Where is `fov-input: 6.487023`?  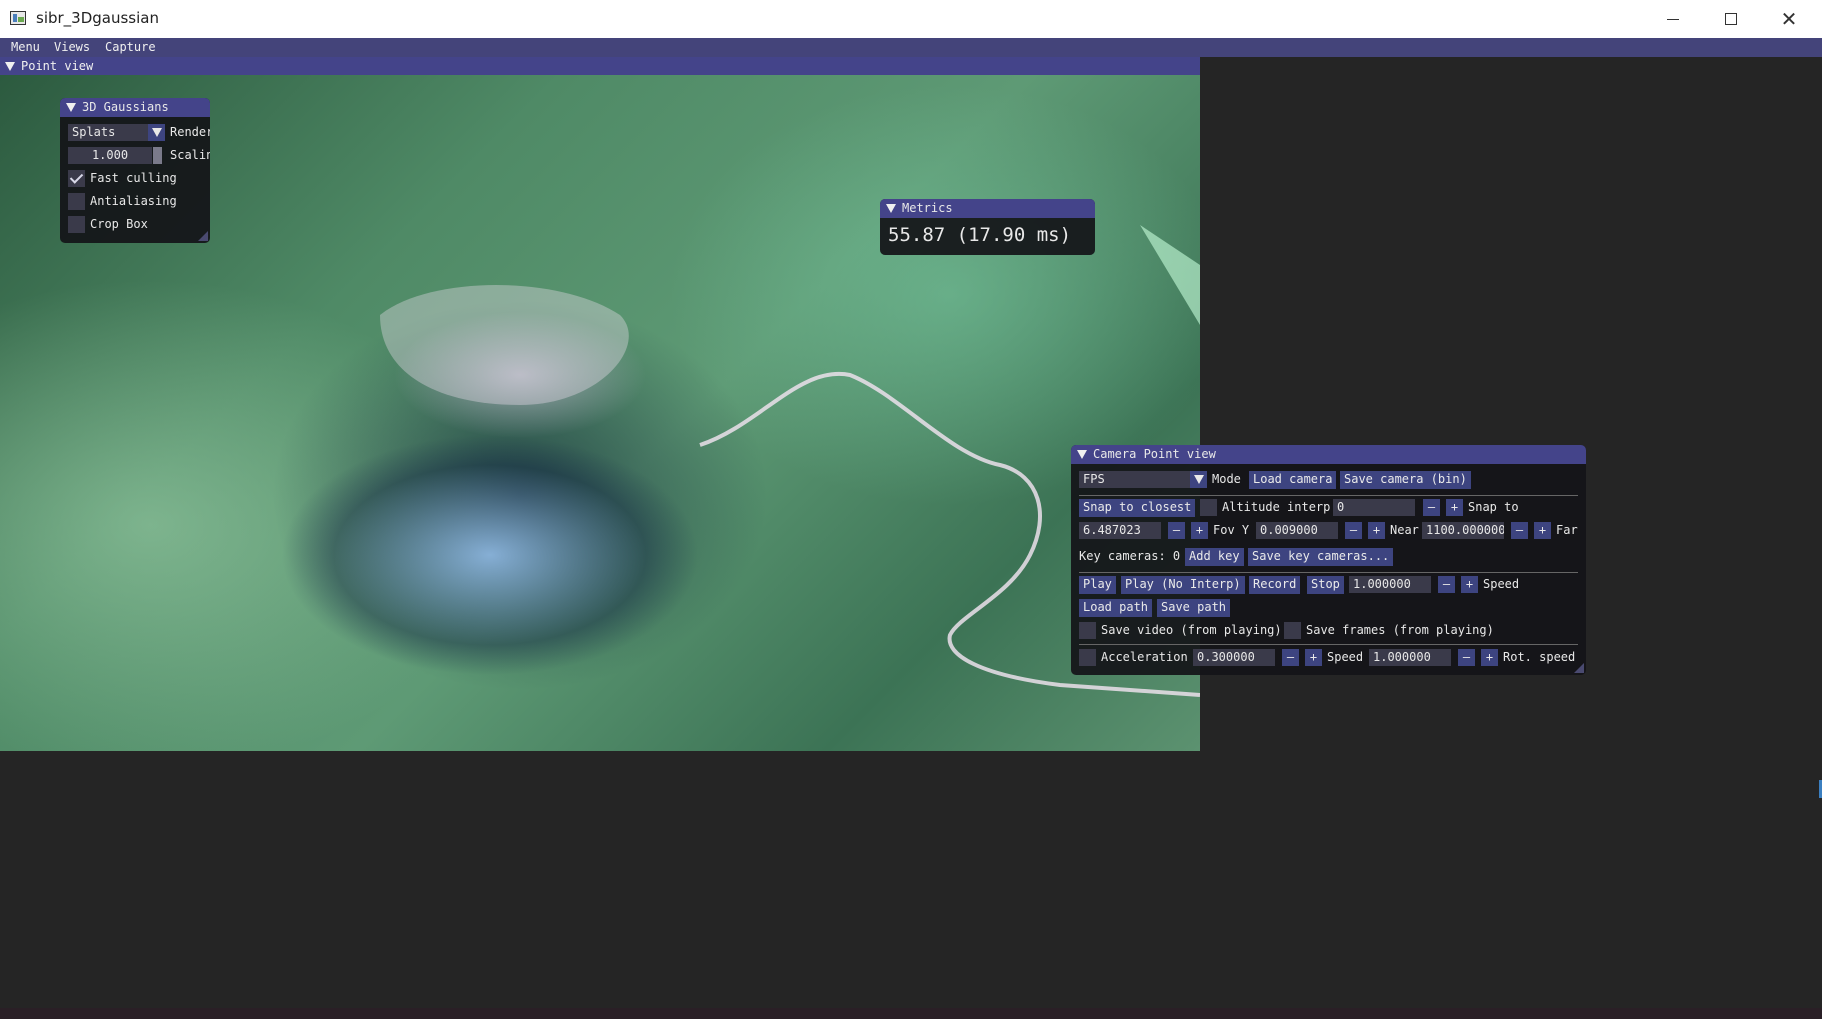 fov-input: 6.487023 is located at coordinates (1120, 530).